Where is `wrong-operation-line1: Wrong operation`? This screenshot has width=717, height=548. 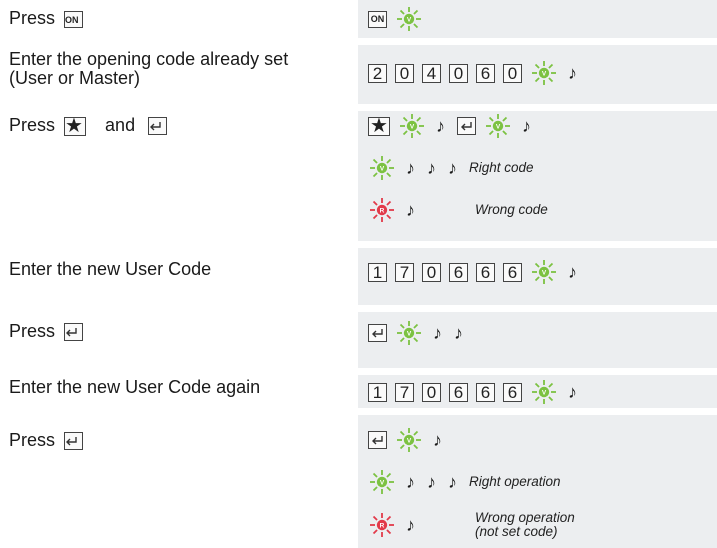 wrong-operation-line1: Wrong operation is located at coordinates (525, 517).